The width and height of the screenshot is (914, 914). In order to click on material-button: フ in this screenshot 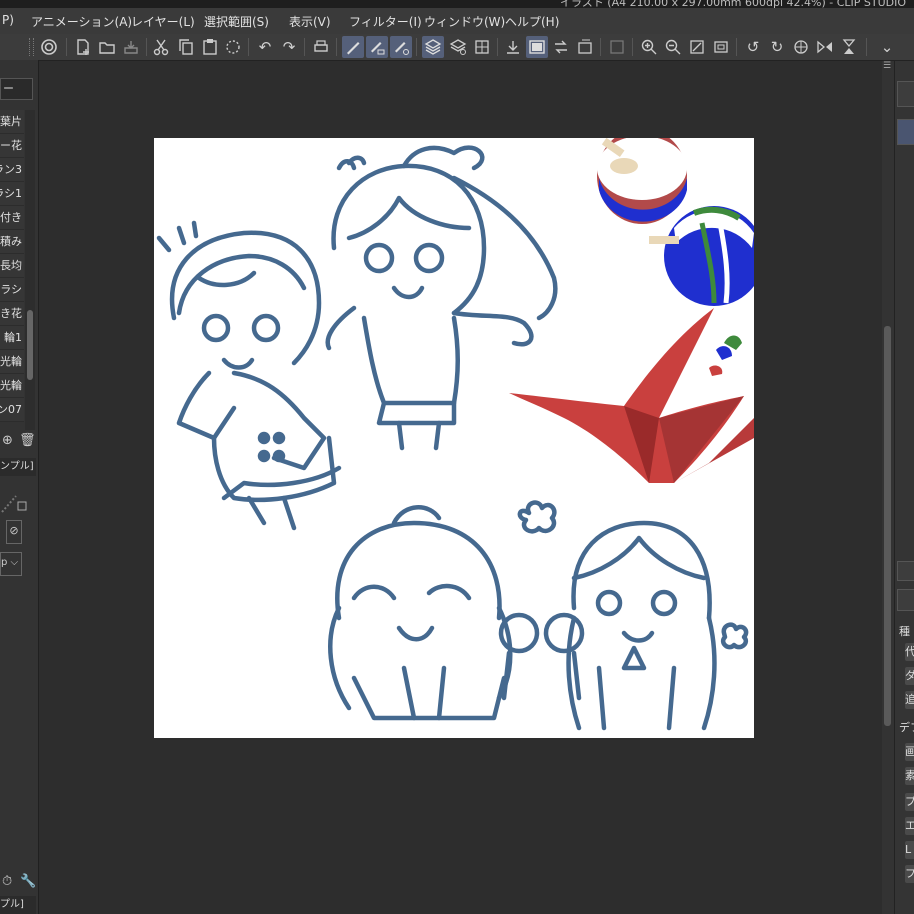, I will do `click(909, 874)`.